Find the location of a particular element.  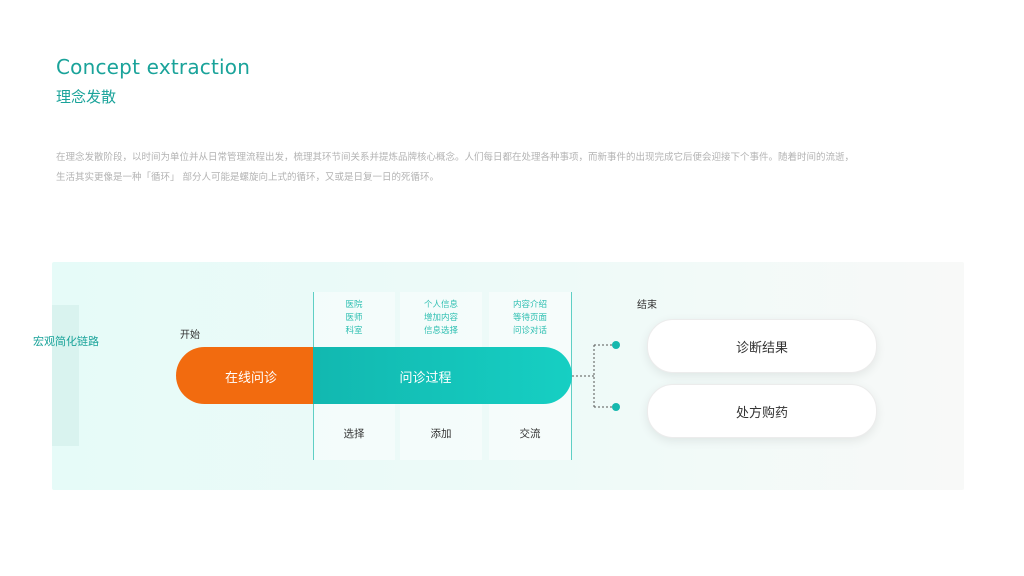

page-subtitle: 理念发散 is located at coordinates (86, 97).